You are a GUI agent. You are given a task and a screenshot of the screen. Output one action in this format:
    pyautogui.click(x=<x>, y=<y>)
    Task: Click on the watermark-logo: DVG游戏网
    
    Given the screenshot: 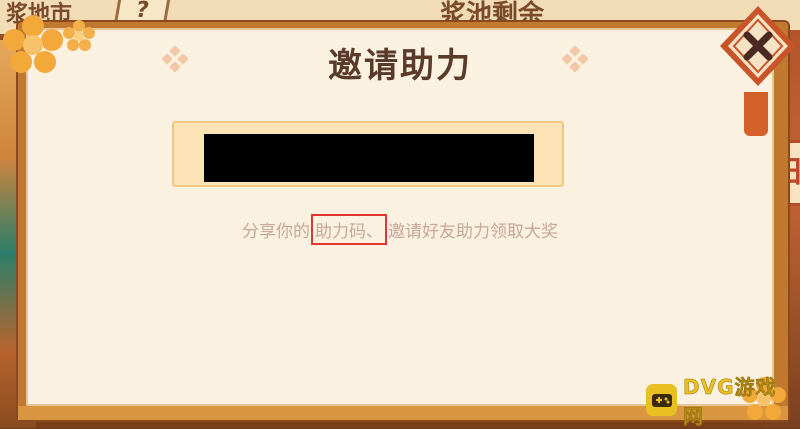 What is the action you would take?
    pyautogui.click(x=720, y=401)
    